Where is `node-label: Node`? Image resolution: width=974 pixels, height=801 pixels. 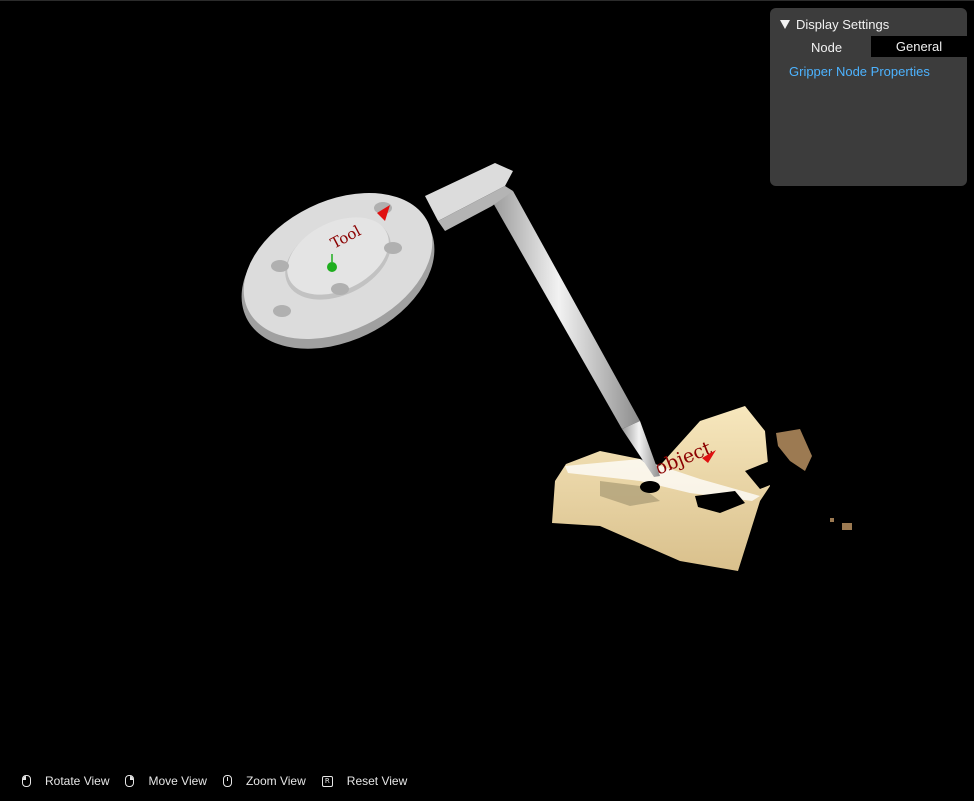
node-label: Node is located at coordinates (827, 47).